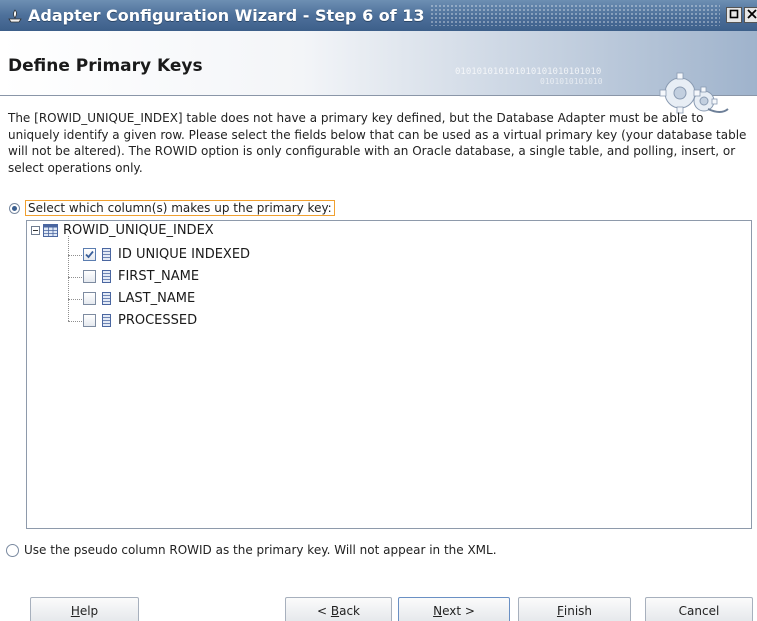 This screenshot has height=621, width=757. What do you see at coordinates (157, 298) in the screenshot?
I see `column-name: LAST_NAME` at bounding box center [157, 298].